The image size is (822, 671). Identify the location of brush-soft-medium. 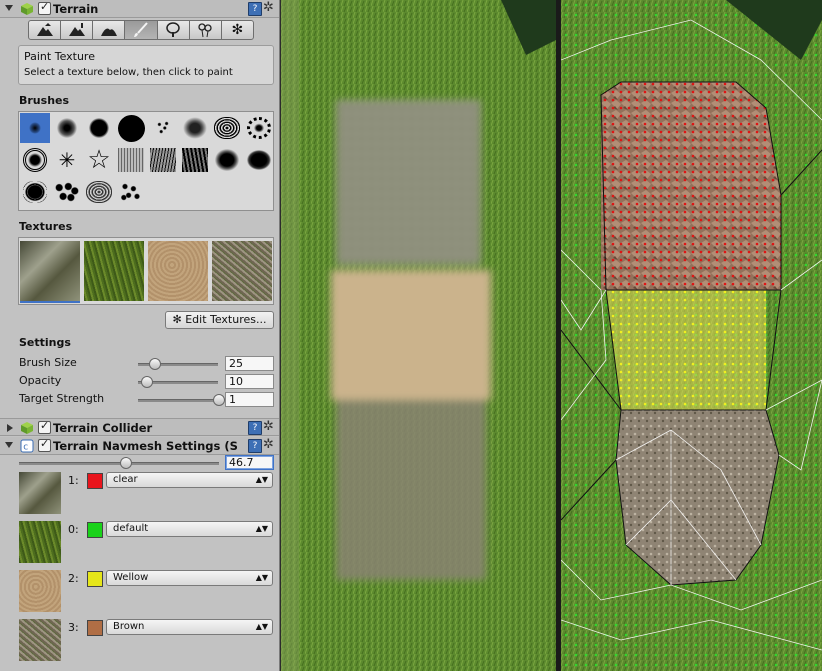
(67, 128).